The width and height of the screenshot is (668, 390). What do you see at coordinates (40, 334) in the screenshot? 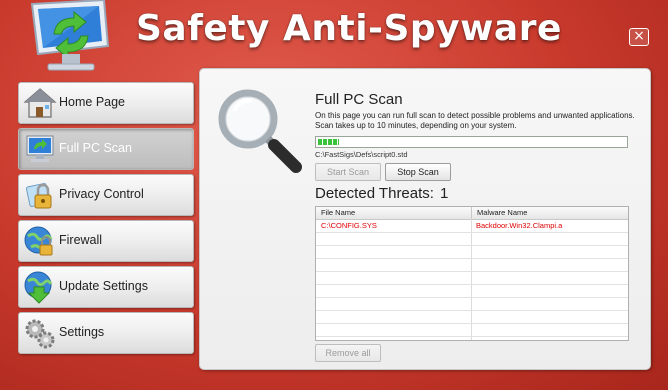
I see `gears-icon` at bounding box center [40, 334].